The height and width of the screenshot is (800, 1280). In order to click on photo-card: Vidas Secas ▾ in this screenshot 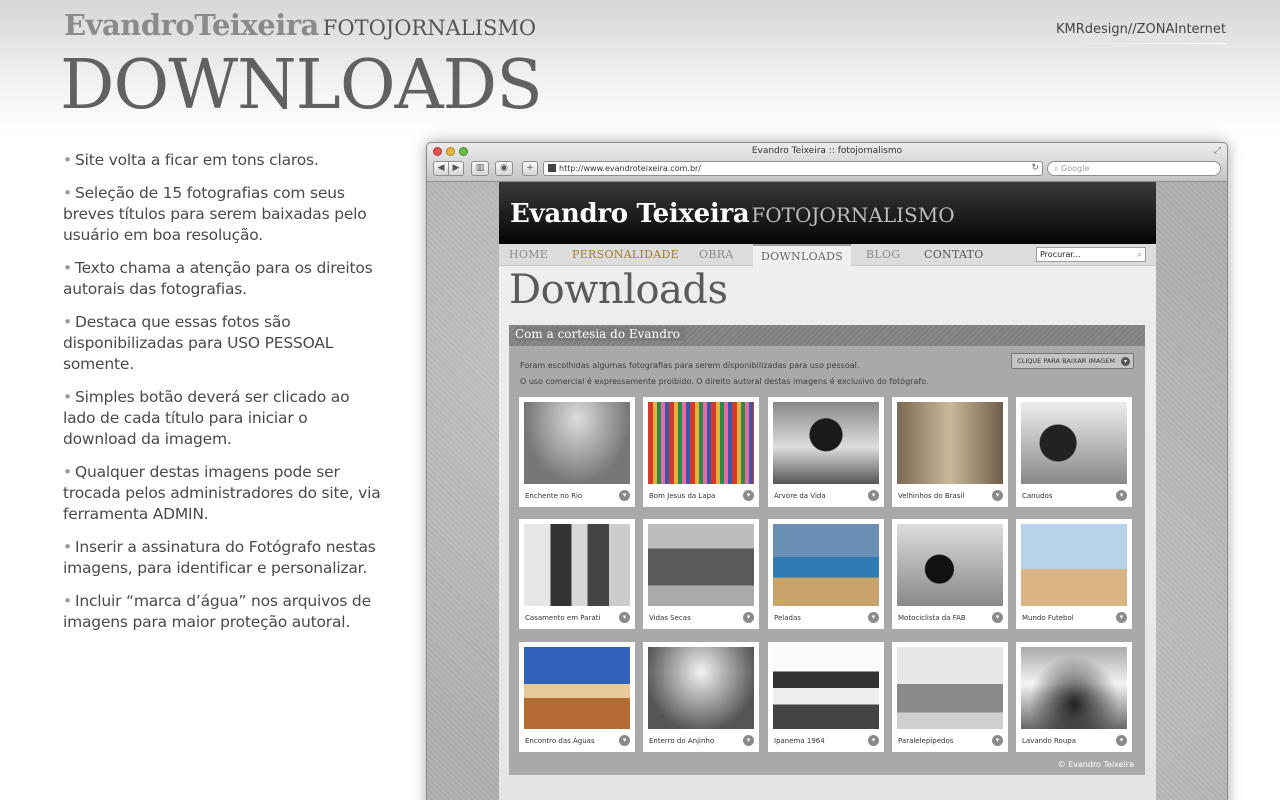, I will do `click(701, 574)`.